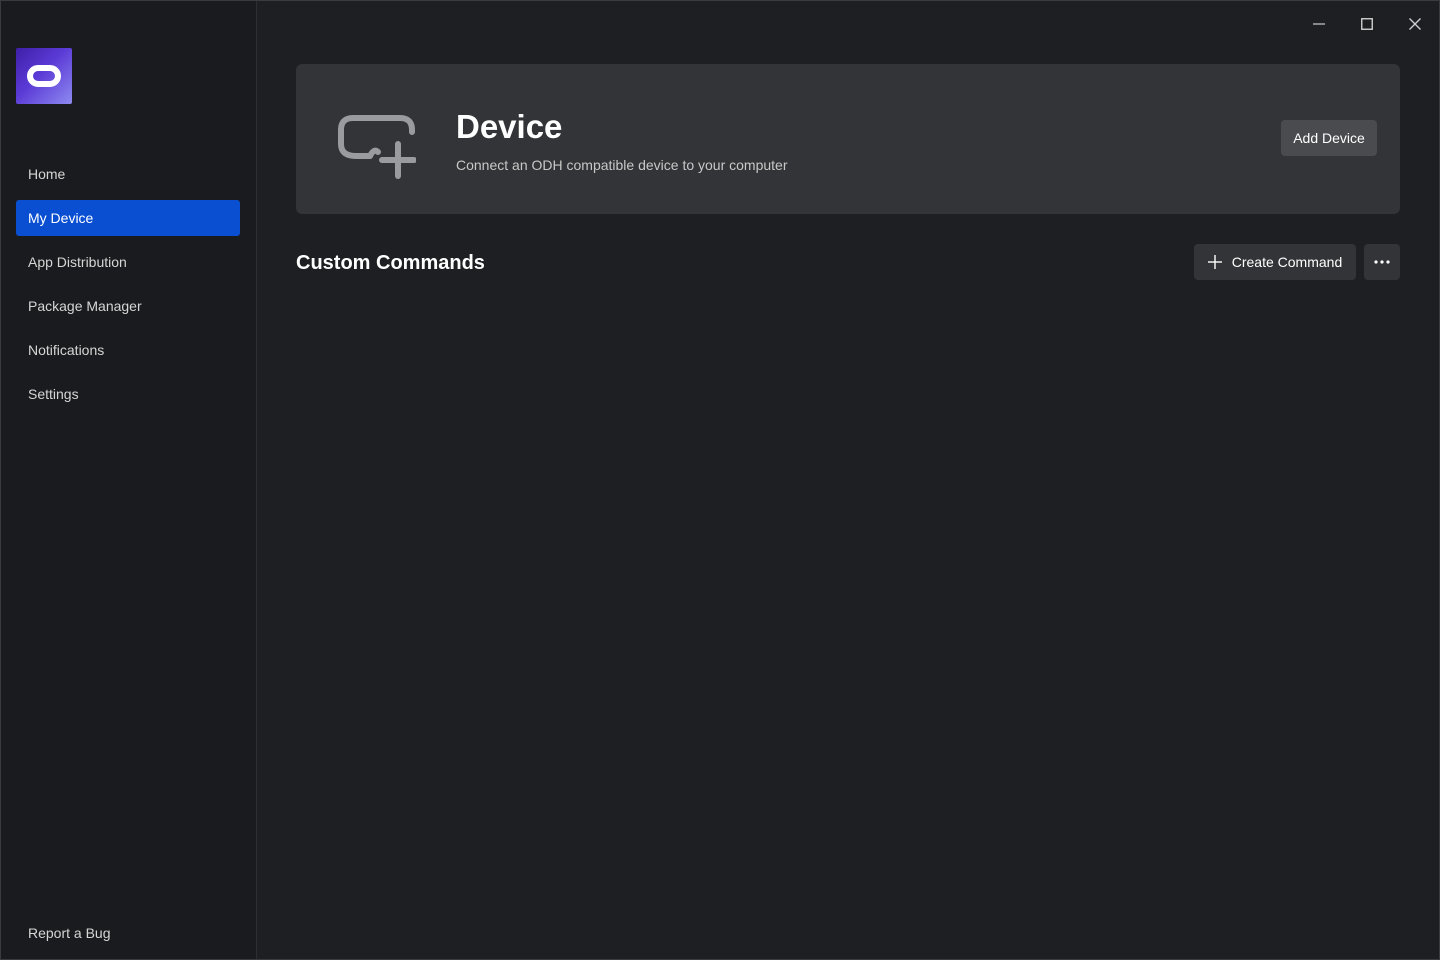  I want to click on headset-add-icon, so click(377, 147).